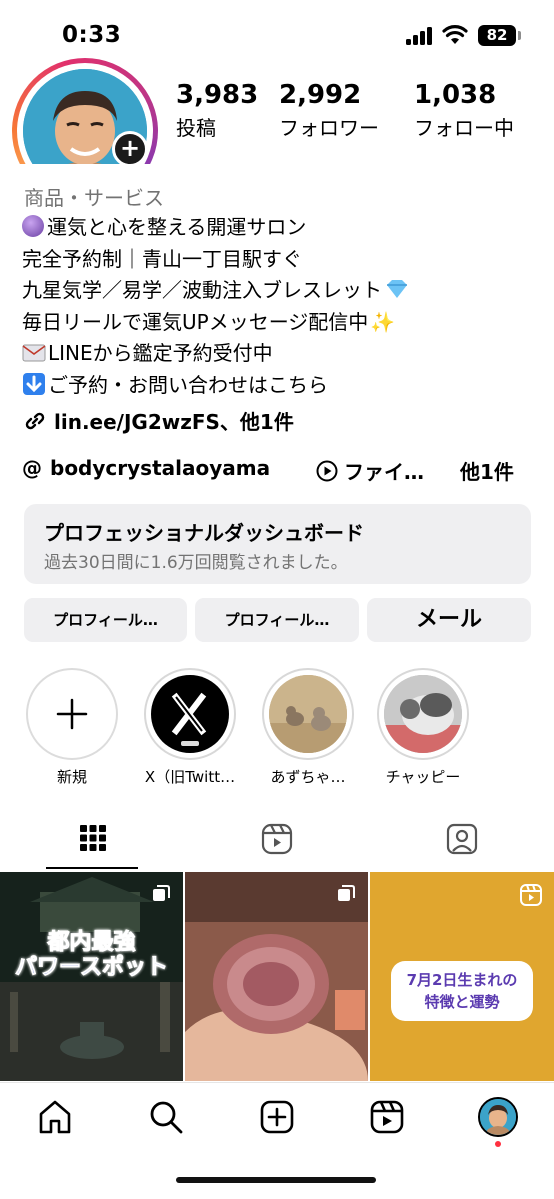 The height and width of the screenshot is (1199, 554). Describe the element at coordinates (35, 420) in the screenshot. I see `link-icon` at that location.